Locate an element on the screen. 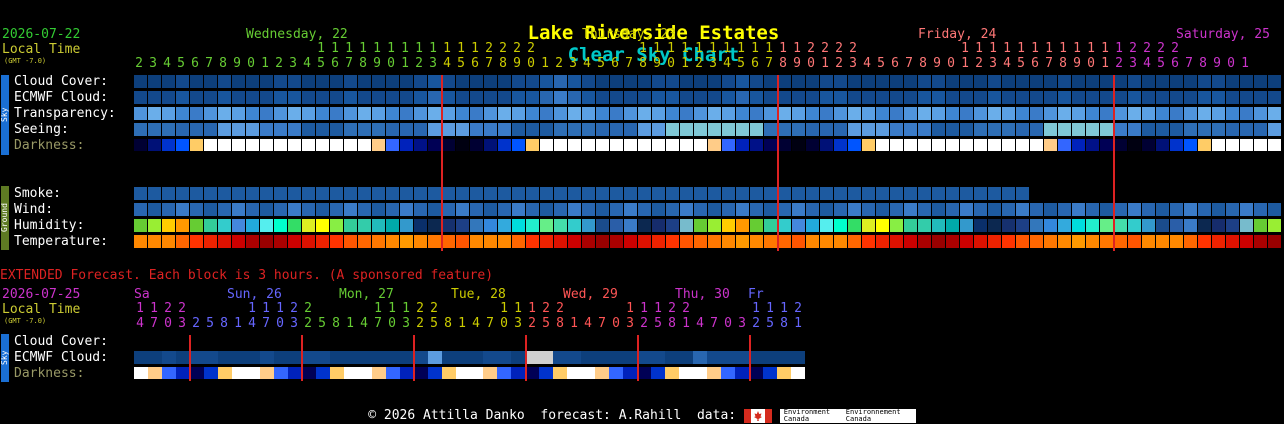 The width and height of the screenshot is (1284, 424). row-label-humidity: Humidity: is located at coordinates (49, 225).